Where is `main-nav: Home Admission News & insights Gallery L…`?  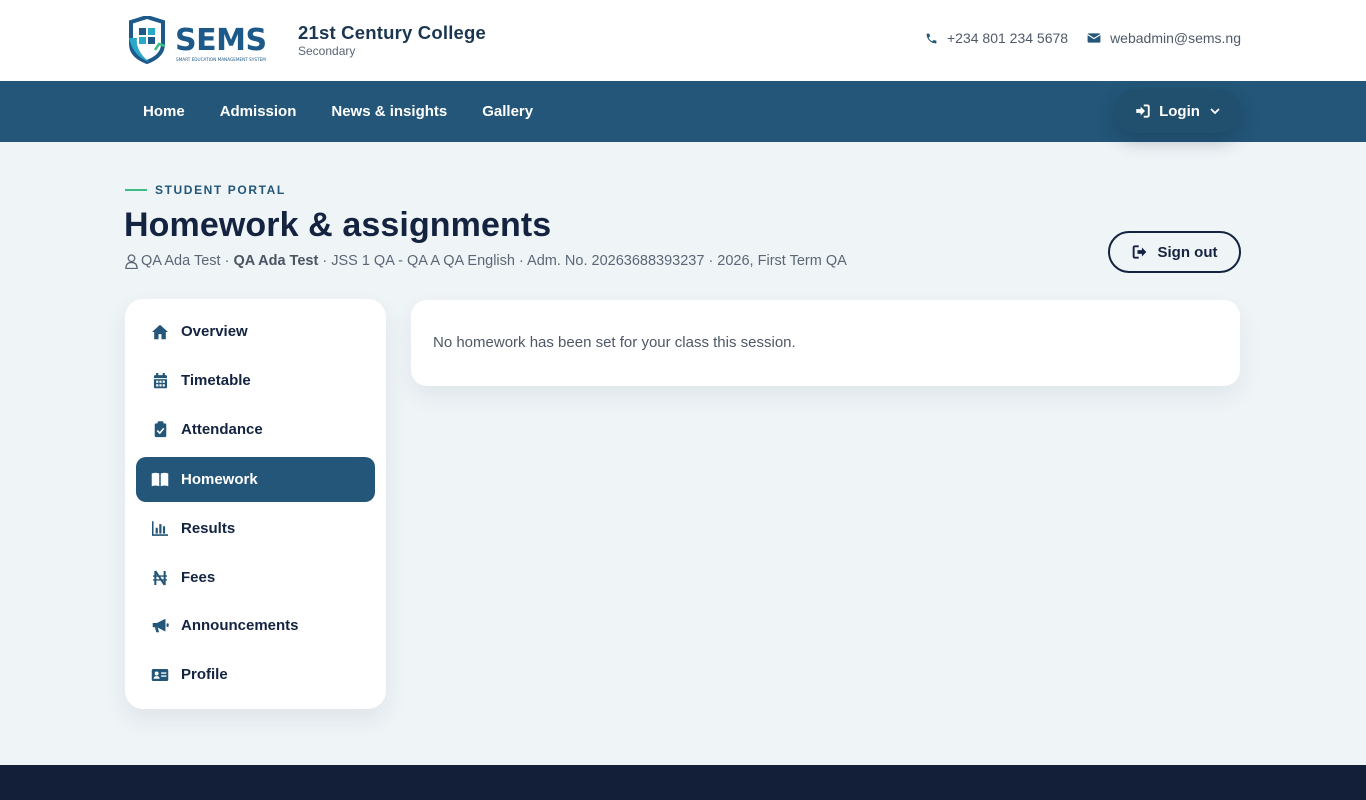 main-nav: Home Admission News & insights Gallery L… is located at coordinates (683, 111).